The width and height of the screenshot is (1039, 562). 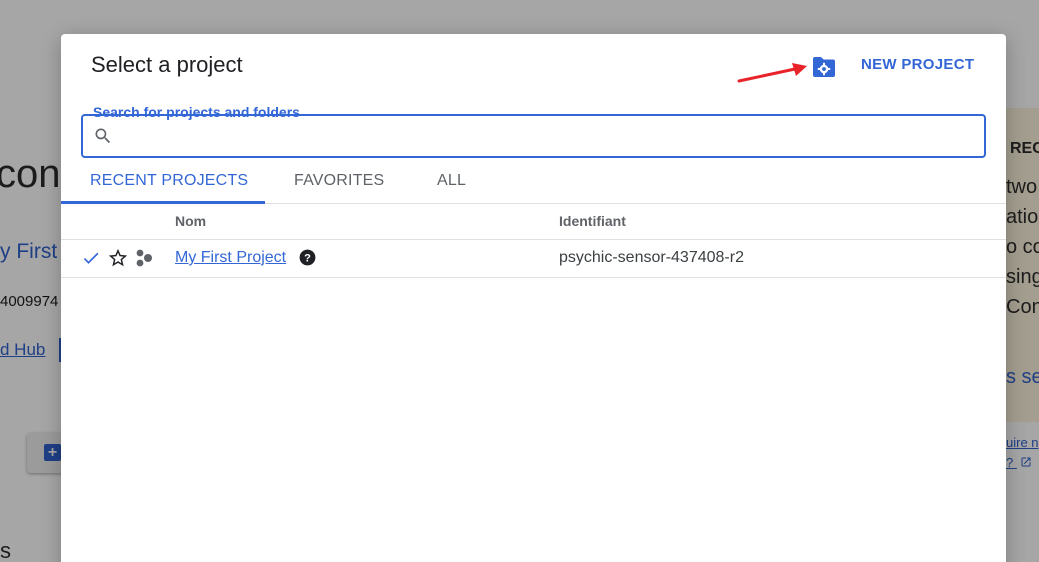 What do you see at coordinates (23, 349) in the screenshot?
I see `background-hub-link: d Hub` at bounding box center [23, 349].